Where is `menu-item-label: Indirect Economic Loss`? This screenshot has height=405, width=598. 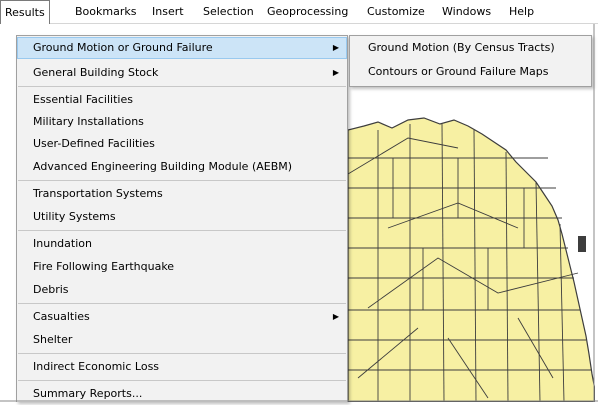
menu-item-label: Indirect Economic Loss is located at coordinates (96, 366).